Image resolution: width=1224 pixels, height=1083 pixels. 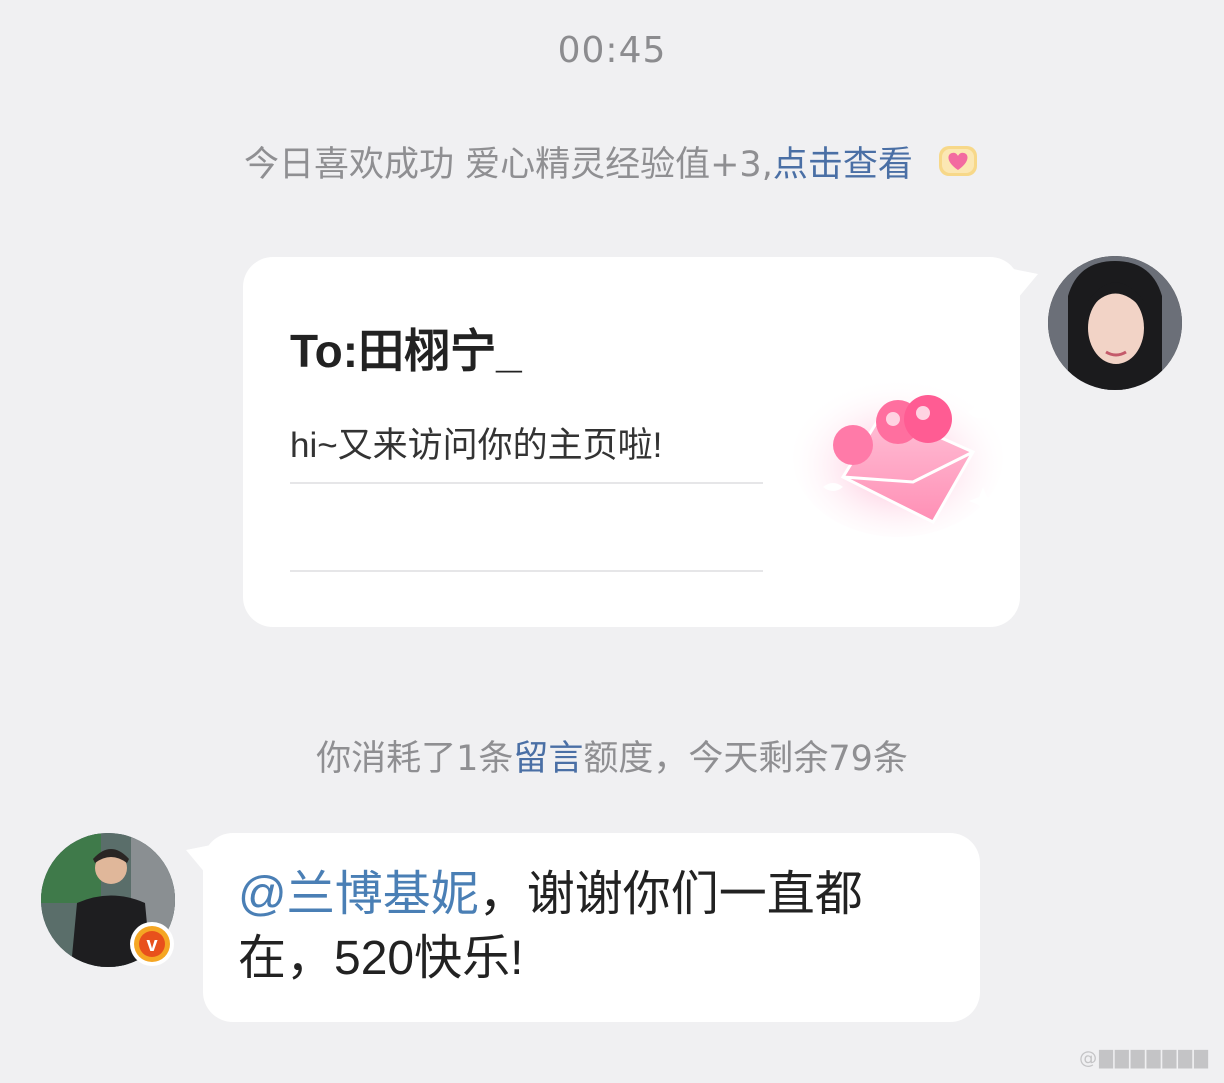 I want to click on reply-bubble: @兰博基妮，谢谢你们一直都在，520快乐!, so click(x=591, y=927).